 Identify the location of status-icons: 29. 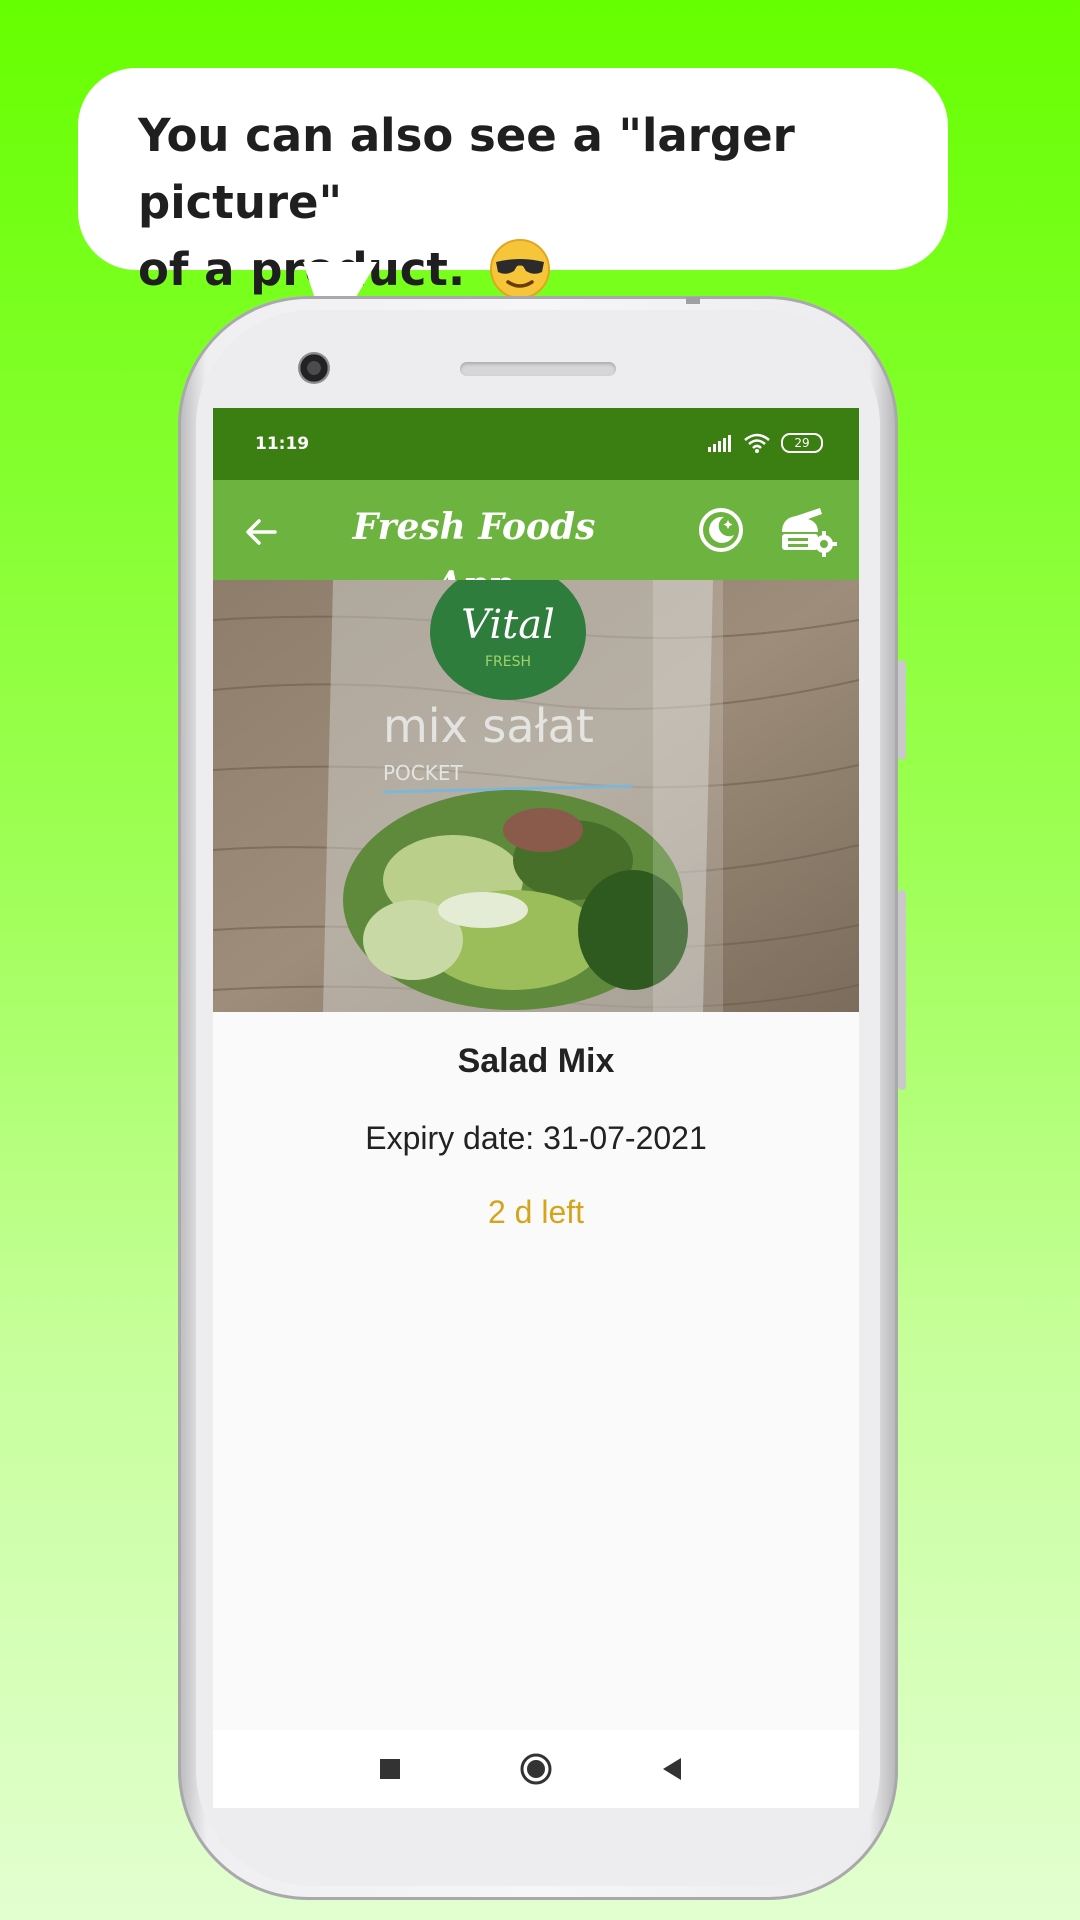
(765, 443).